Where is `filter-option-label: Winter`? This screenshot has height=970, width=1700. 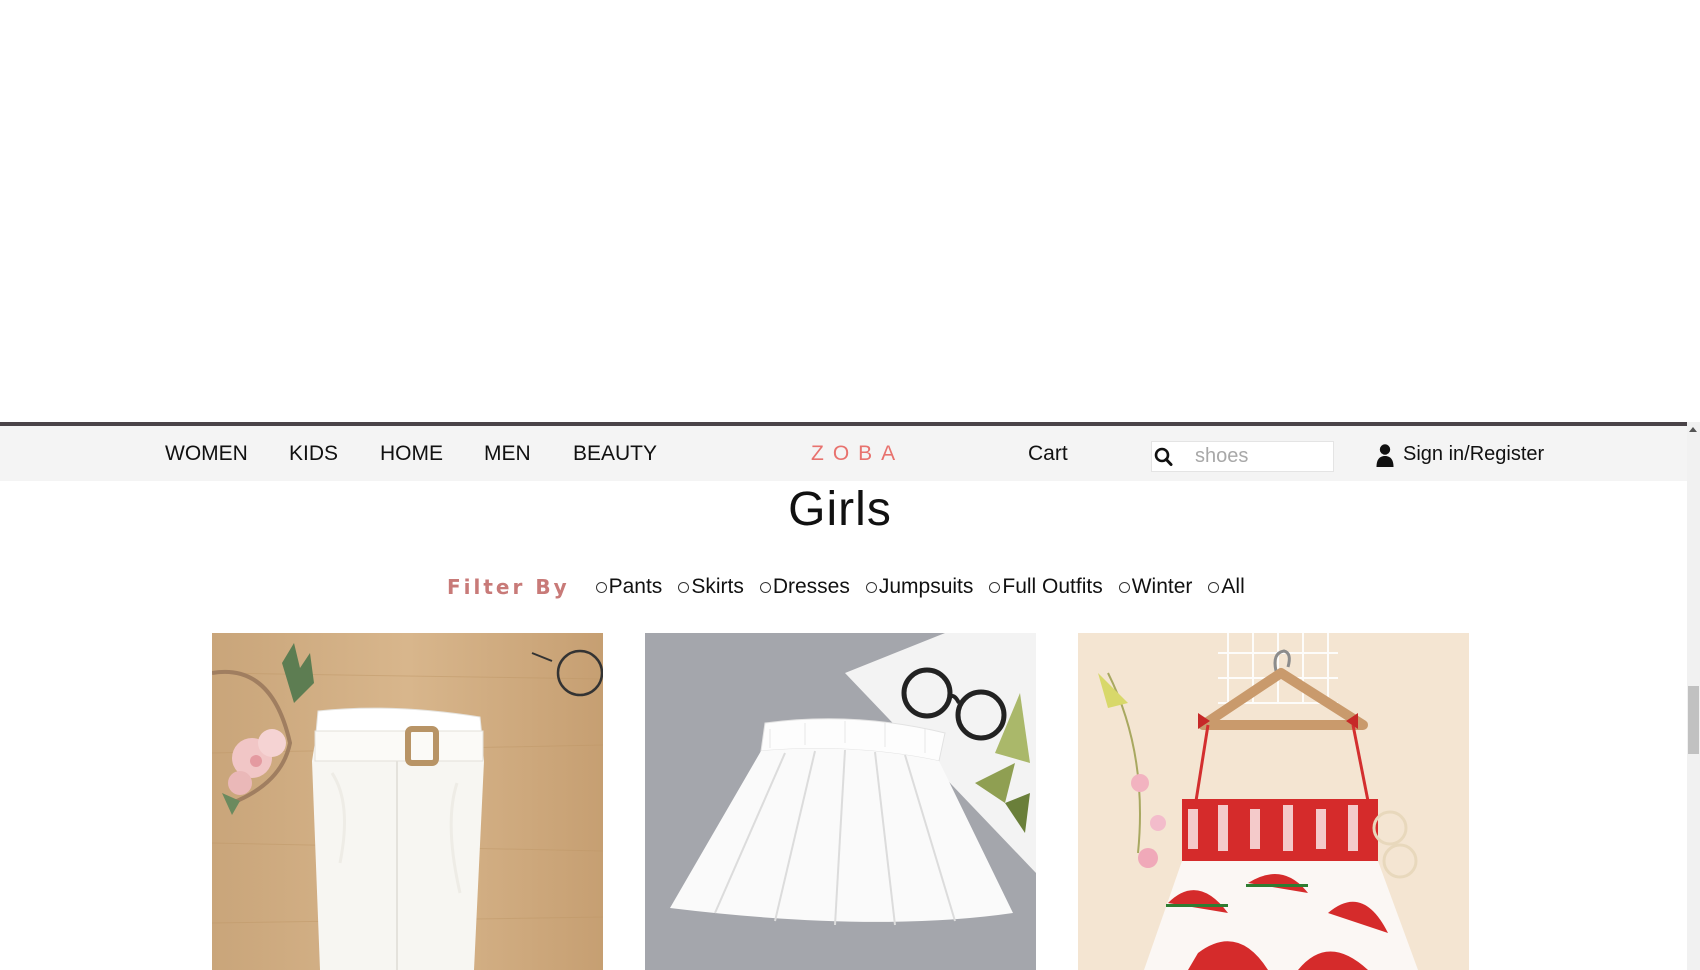 filter-option-label: Winter is located at coordinates (1162, 586).